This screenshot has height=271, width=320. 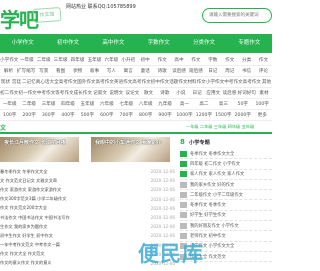 What do you see at coordinates (73, 208) in the screenshot?
I see `article-title: 作文 作文范文200字大全` at bounding box center [73, 208].